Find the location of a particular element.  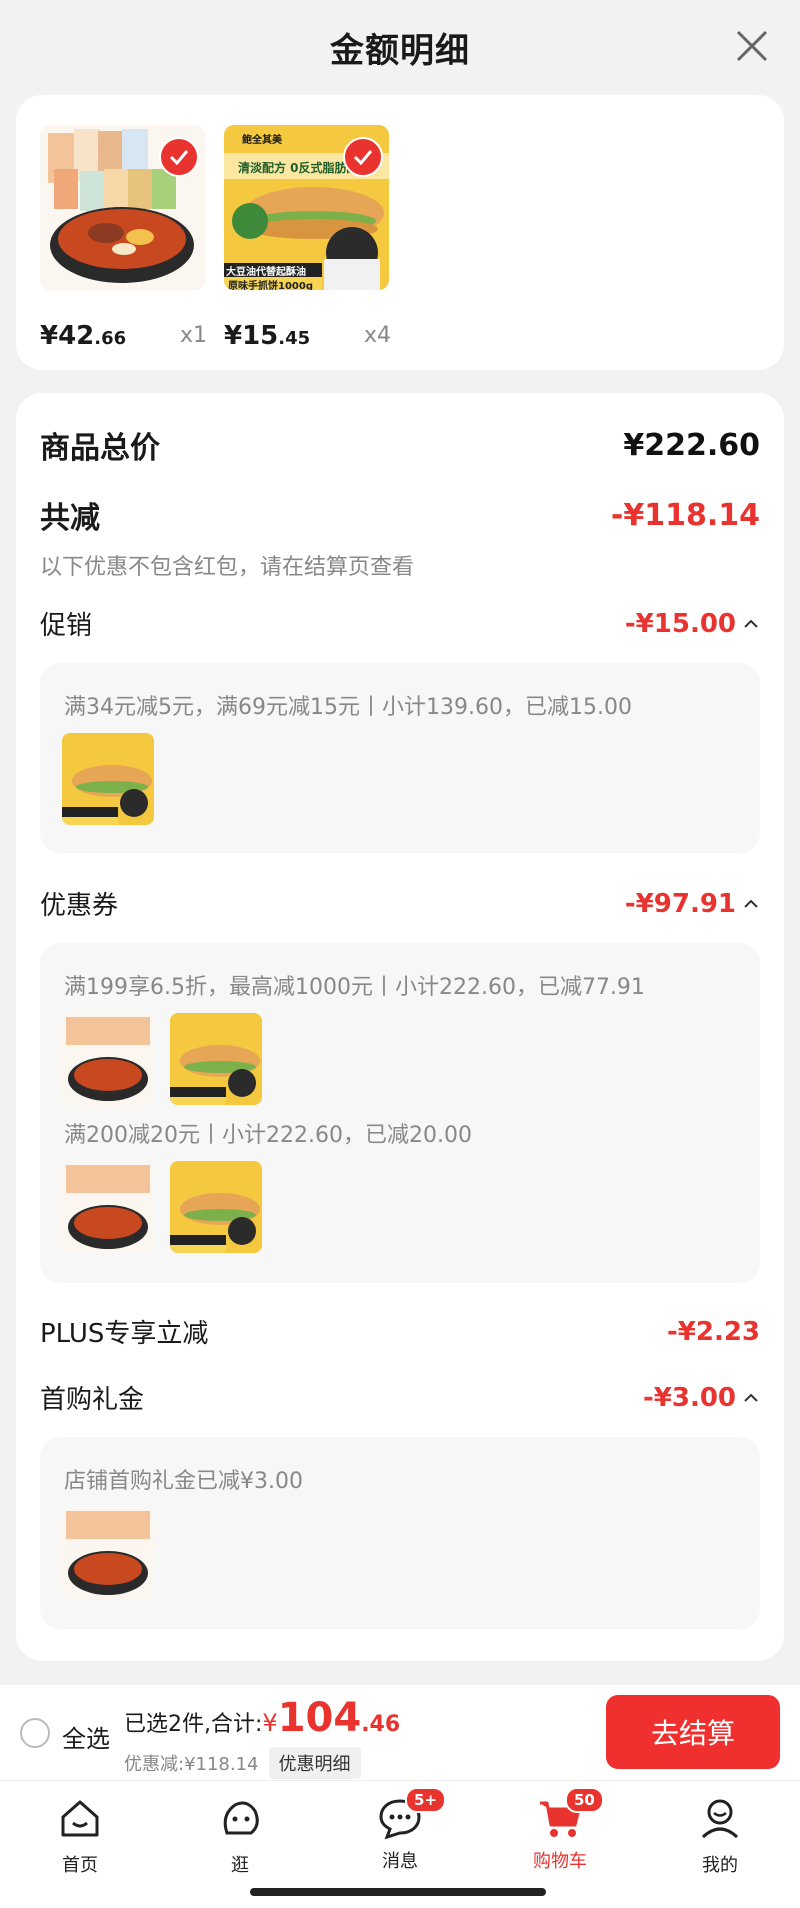

discount-note: 以下优惠不包含红包，请在结算页查看 is located at coordinates (227, 567).